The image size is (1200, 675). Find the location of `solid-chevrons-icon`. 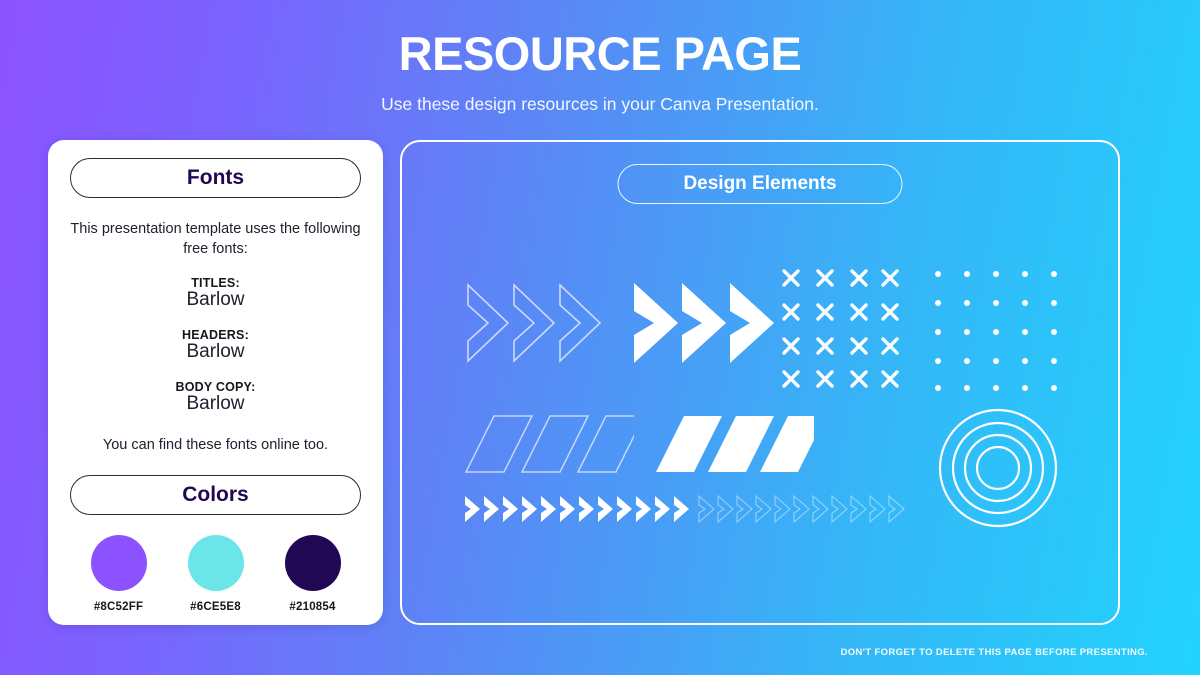

solid-chevrons-icon is located at coordinates (704, 323).